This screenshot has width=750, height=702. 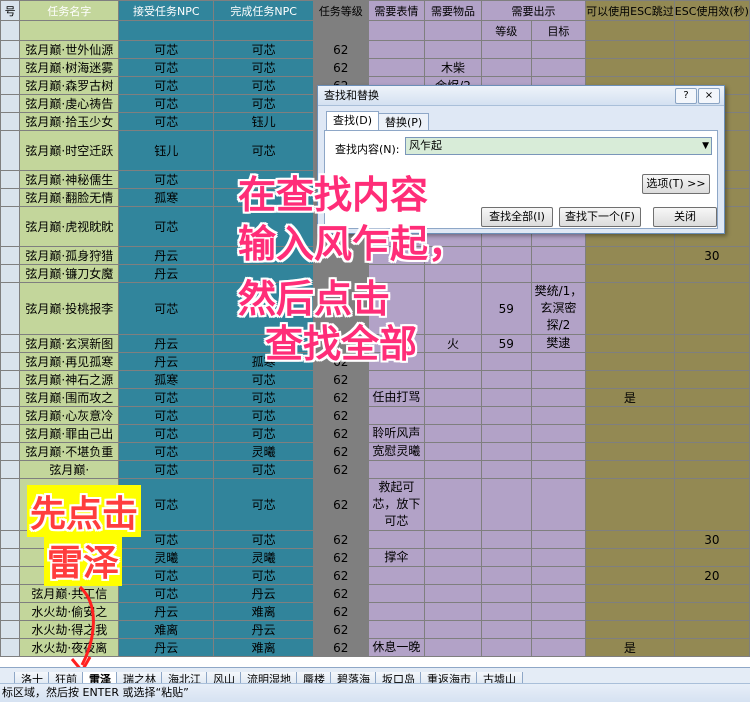 What do you see at coordinates (375, 67) in the screenshot?
I see `table-row: 弦月巅·树海迷雾 可芯 可芯 62 木柴` at bounding box center [375, 67].